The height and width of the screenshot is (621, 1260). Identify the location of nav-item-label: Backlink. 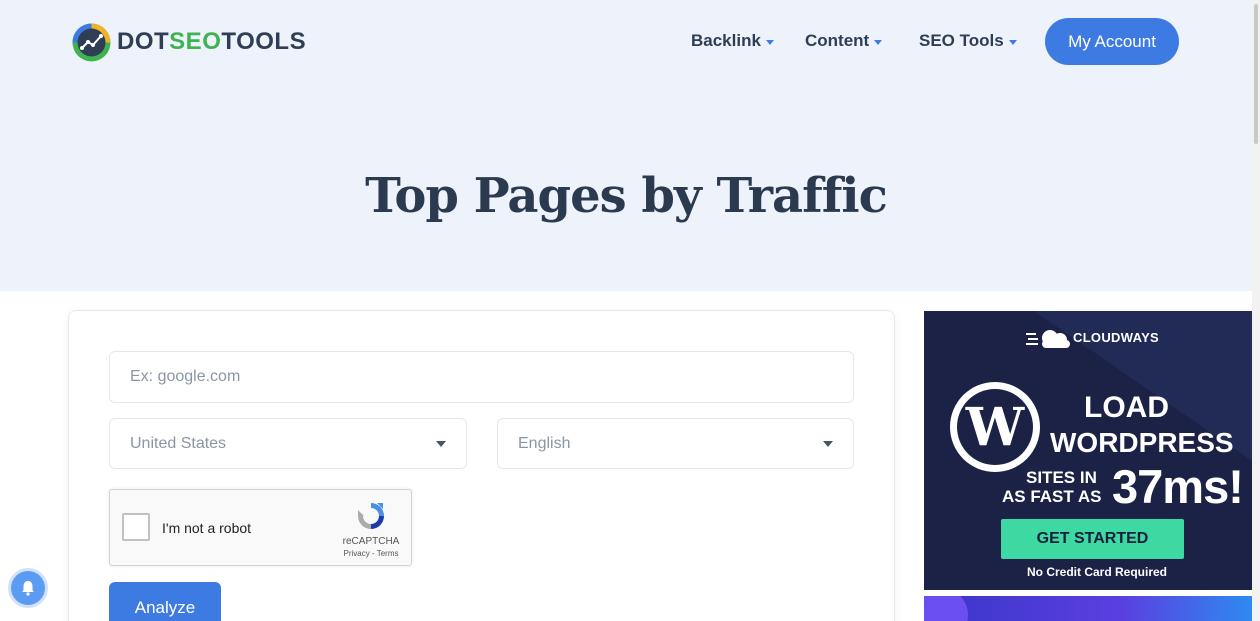
(726, 40).